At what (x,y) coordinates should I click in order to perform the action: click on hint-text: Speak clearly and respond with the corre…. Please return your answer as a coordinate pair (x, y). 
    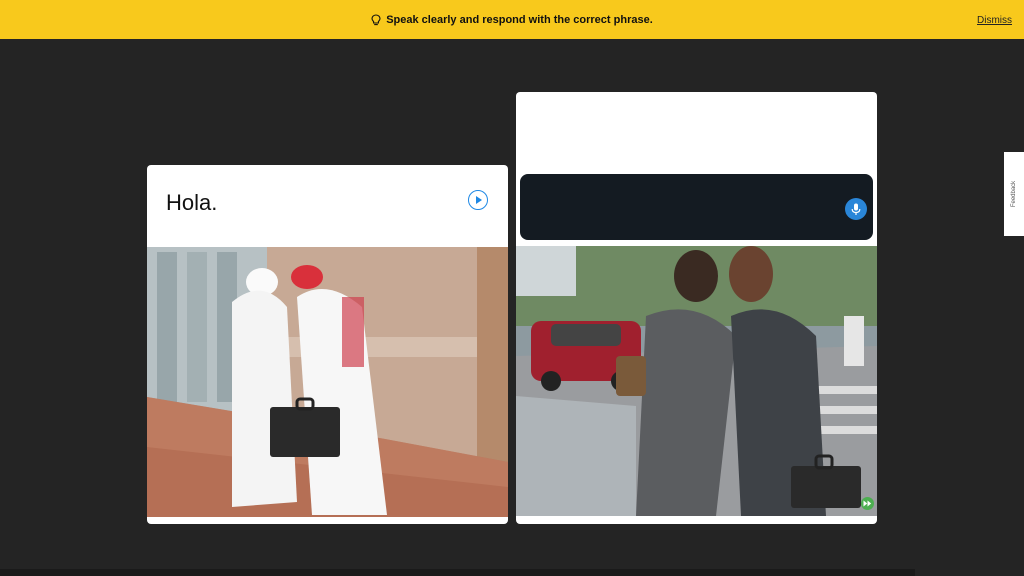
    Looking at the image, I should click on (519, 19).